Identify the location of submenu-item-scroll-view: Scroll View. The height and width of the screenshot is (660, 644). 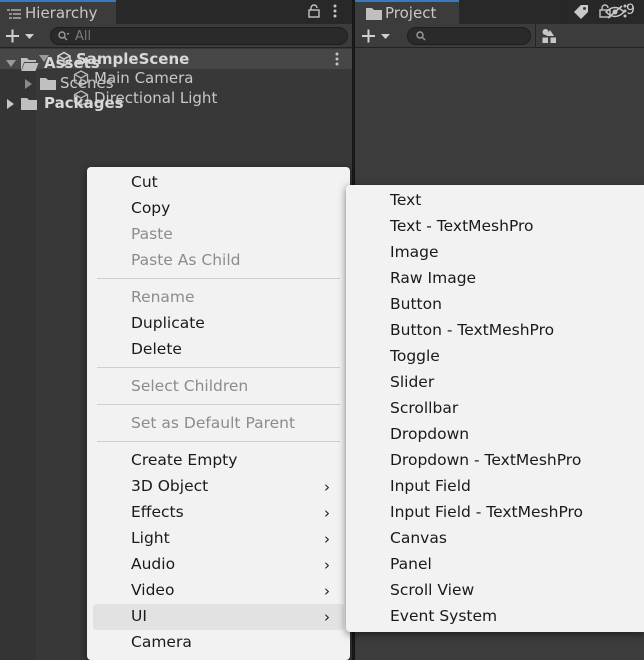
(495, 591).